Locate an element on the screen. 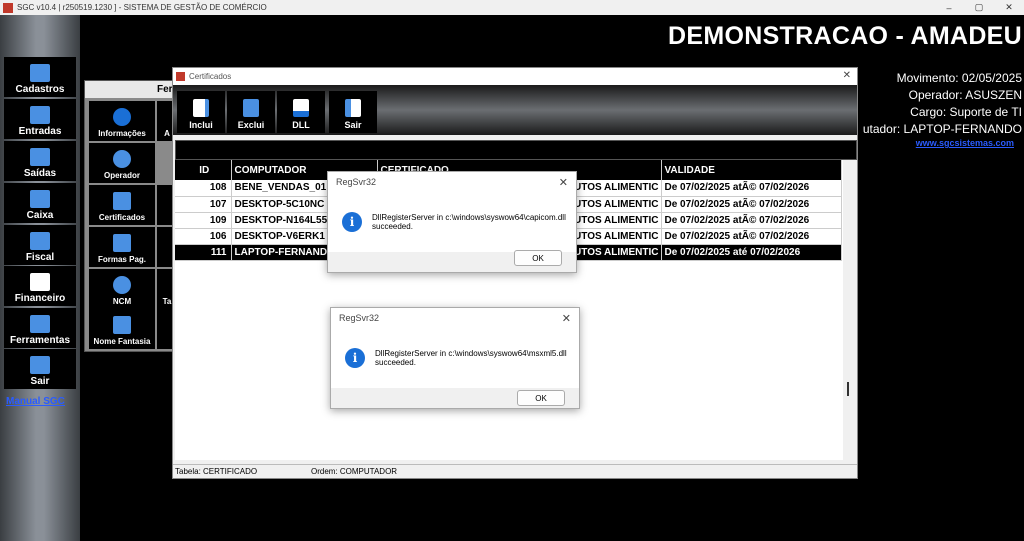 The height and width of the screenshot is (541, 1024). add-file-icon is located at coordinates (201, 108).